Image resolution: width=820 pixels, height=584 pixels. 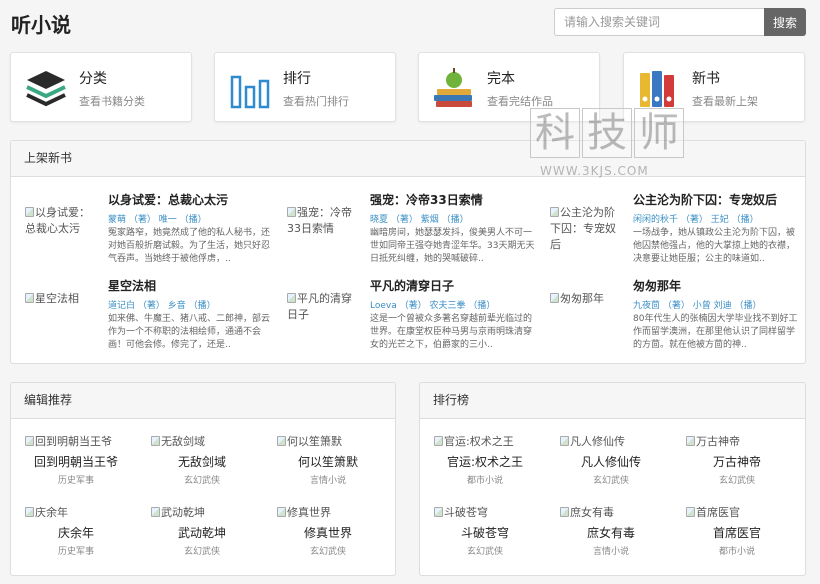 What do you see at coordinates (410, 23) in the screenshot?
I see `header: 听小说 搜索` at bounding box center [410, 23].